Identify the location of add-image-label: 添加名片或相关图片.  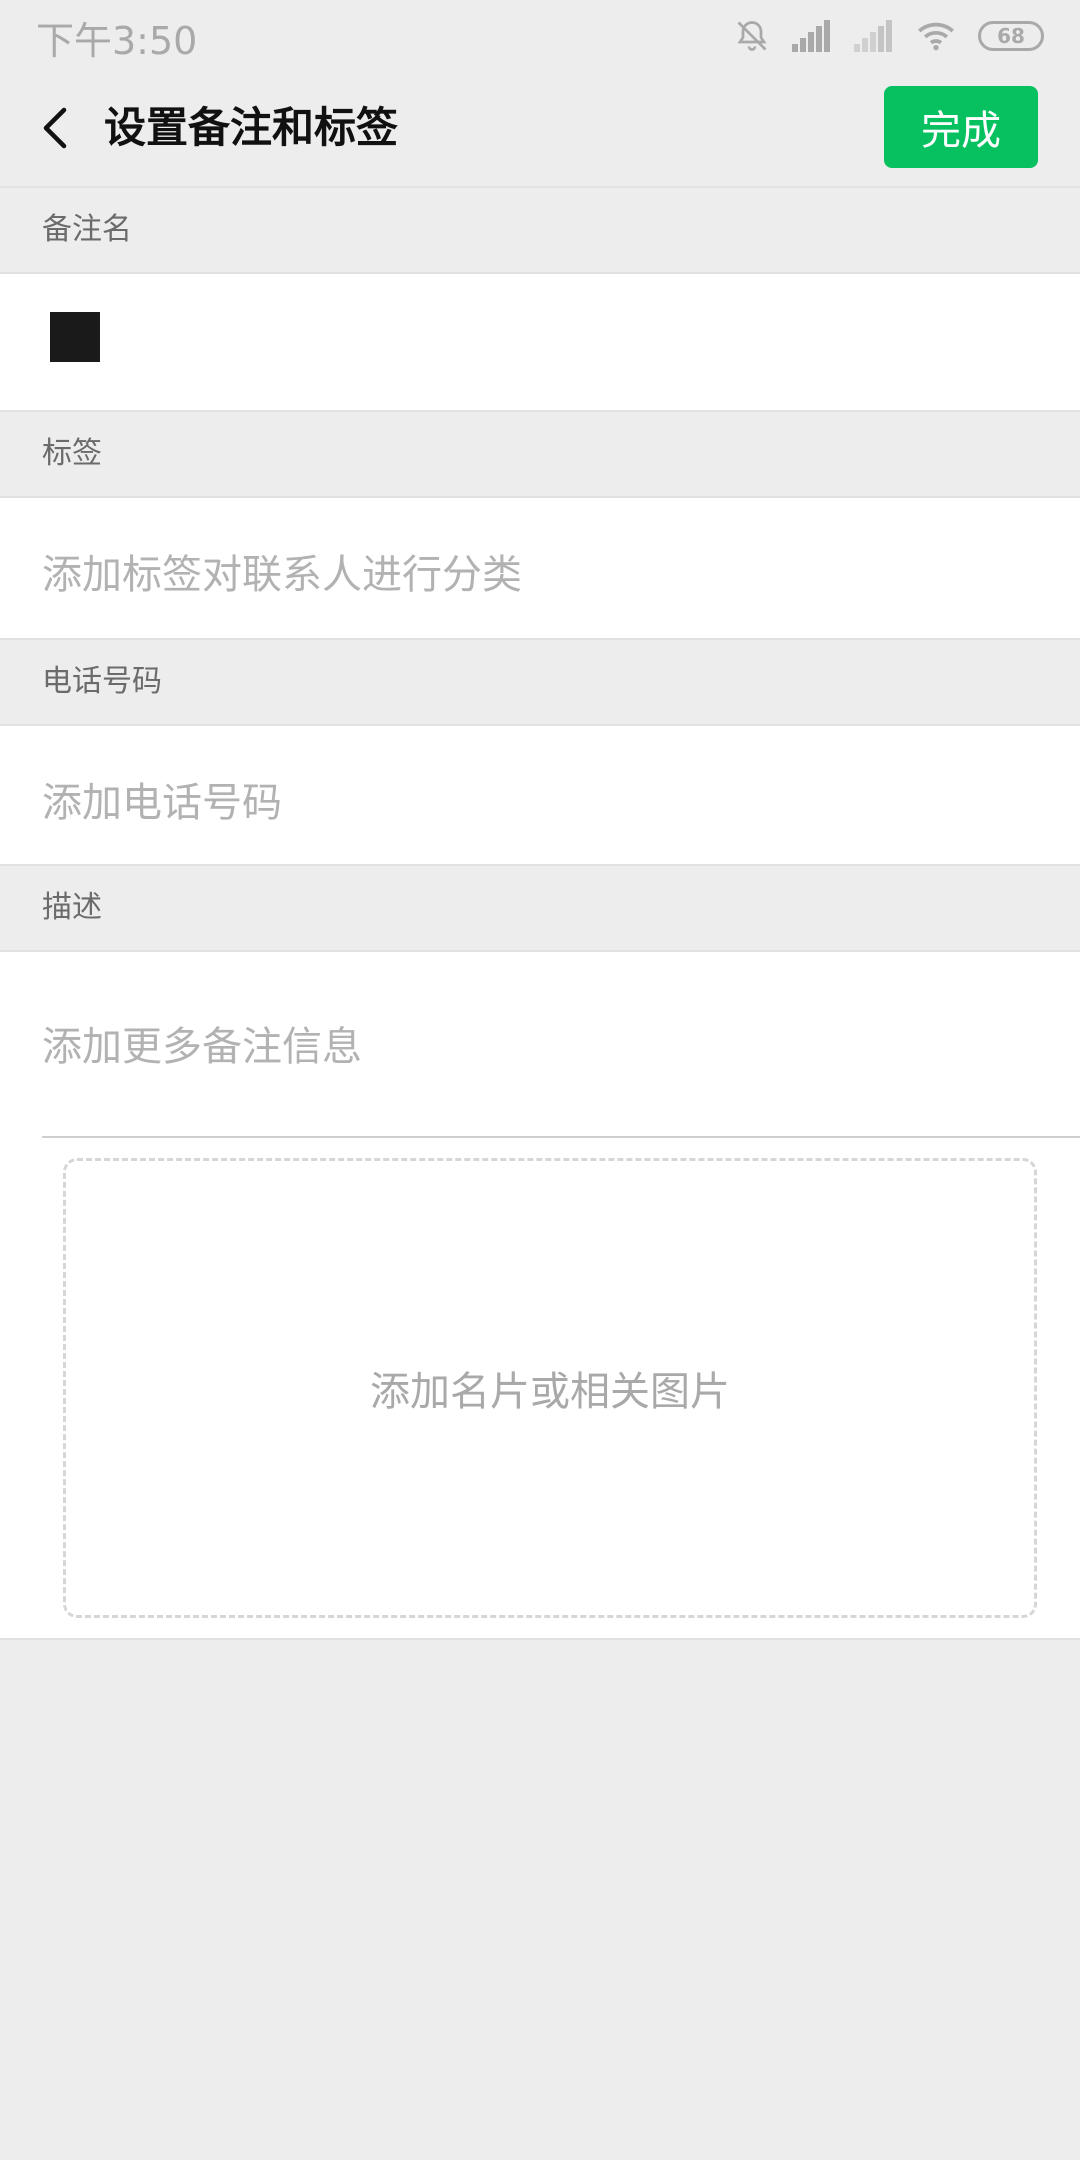
(550, 1392).